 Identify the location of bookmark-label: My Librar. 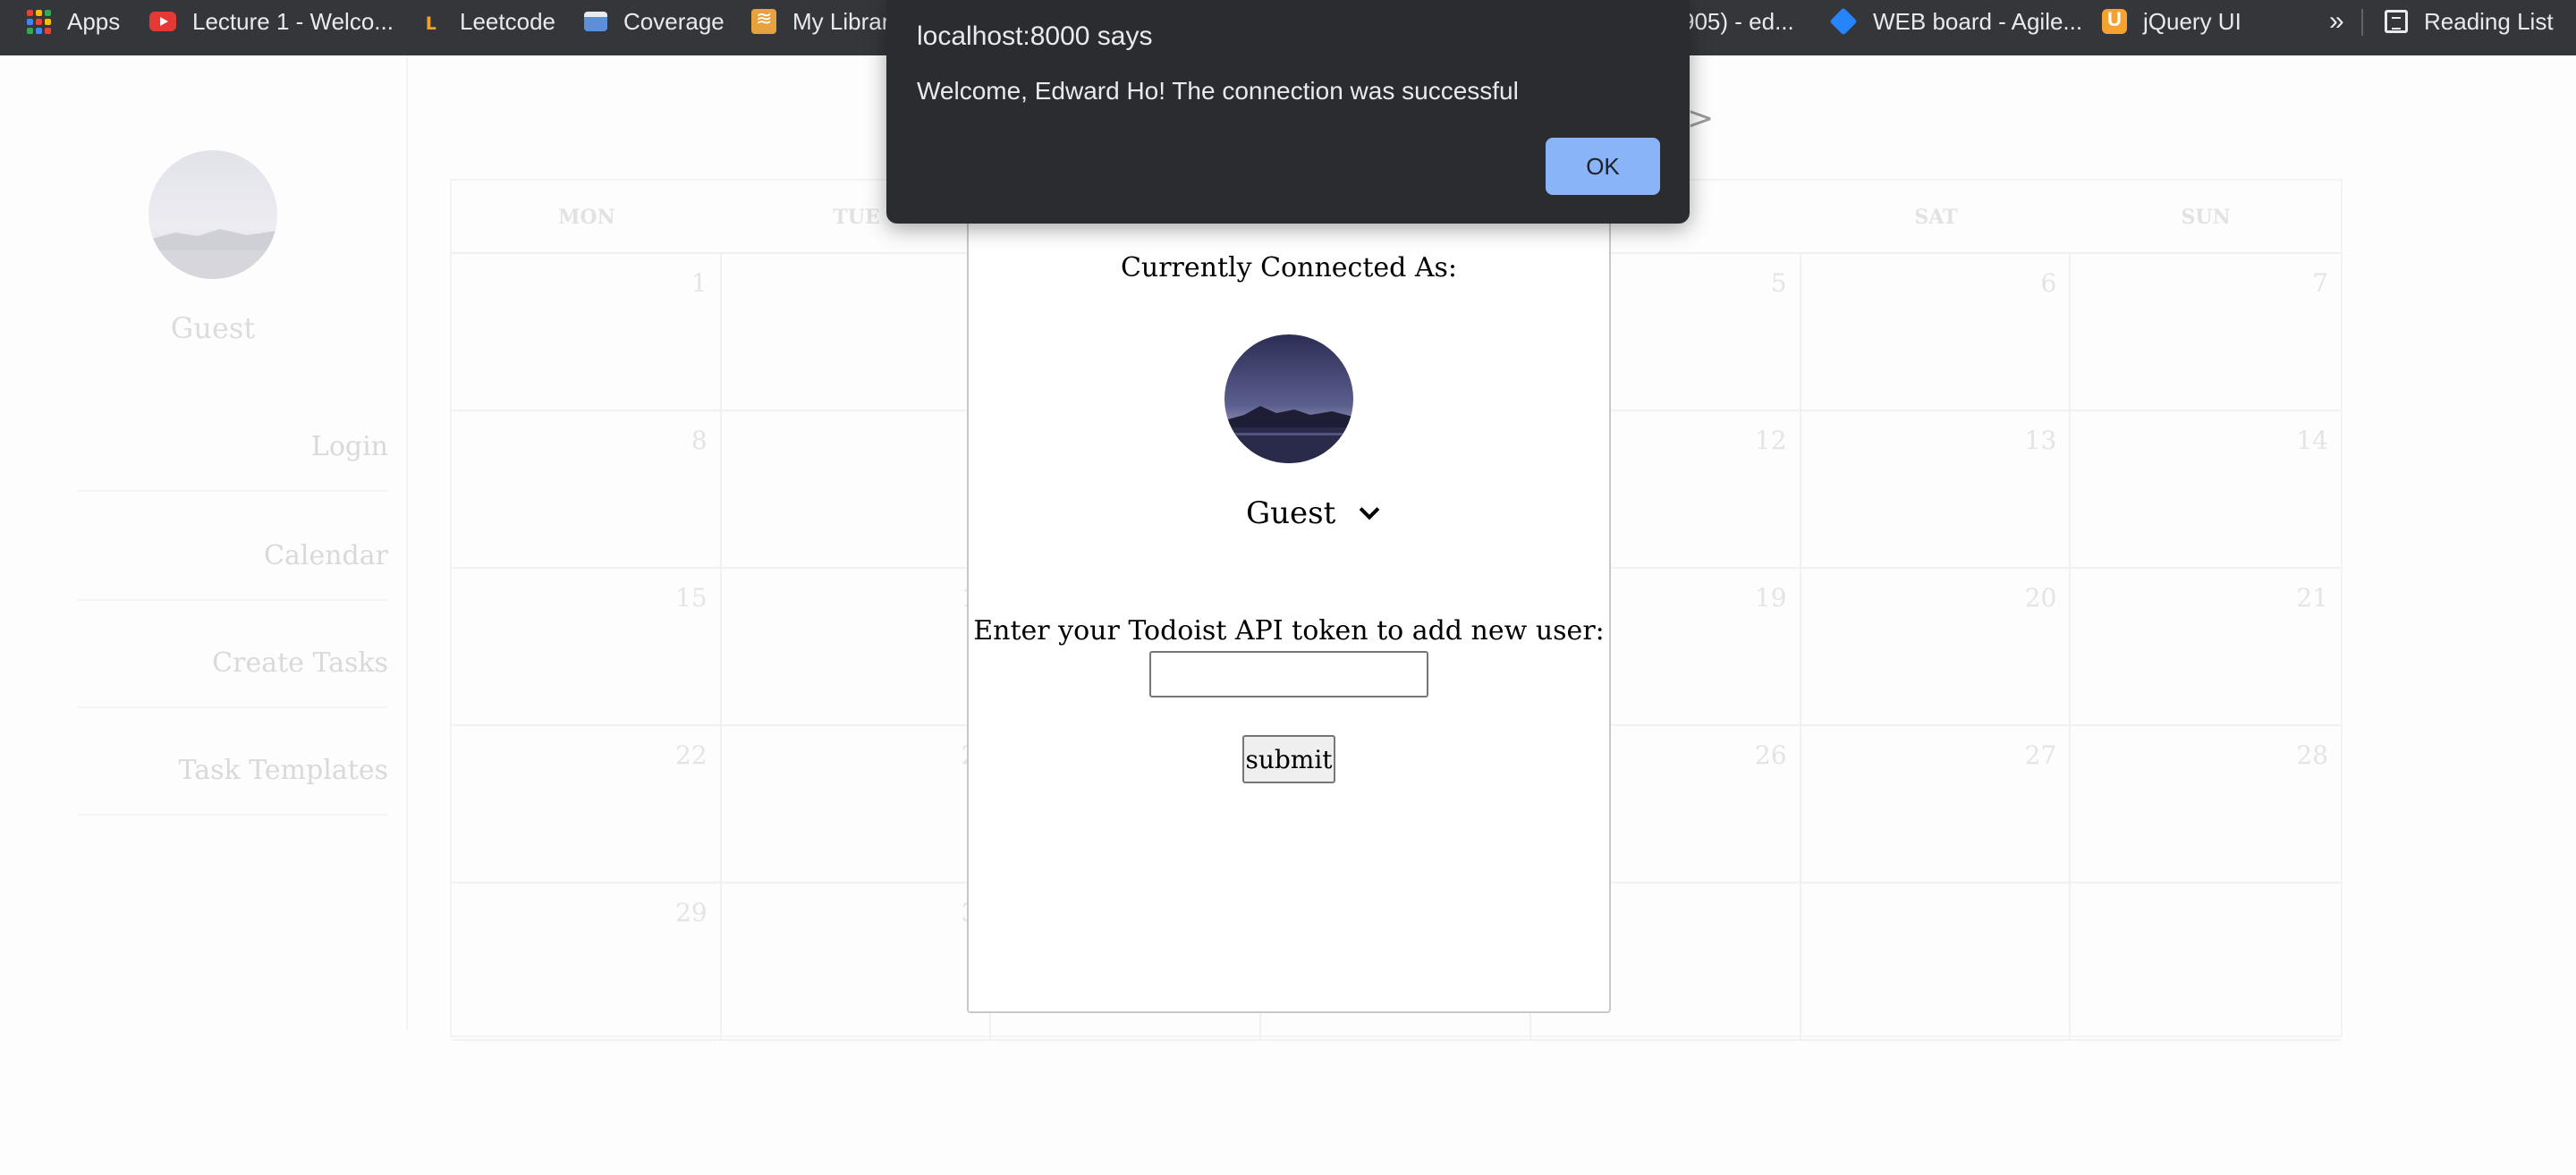
(841, 21).